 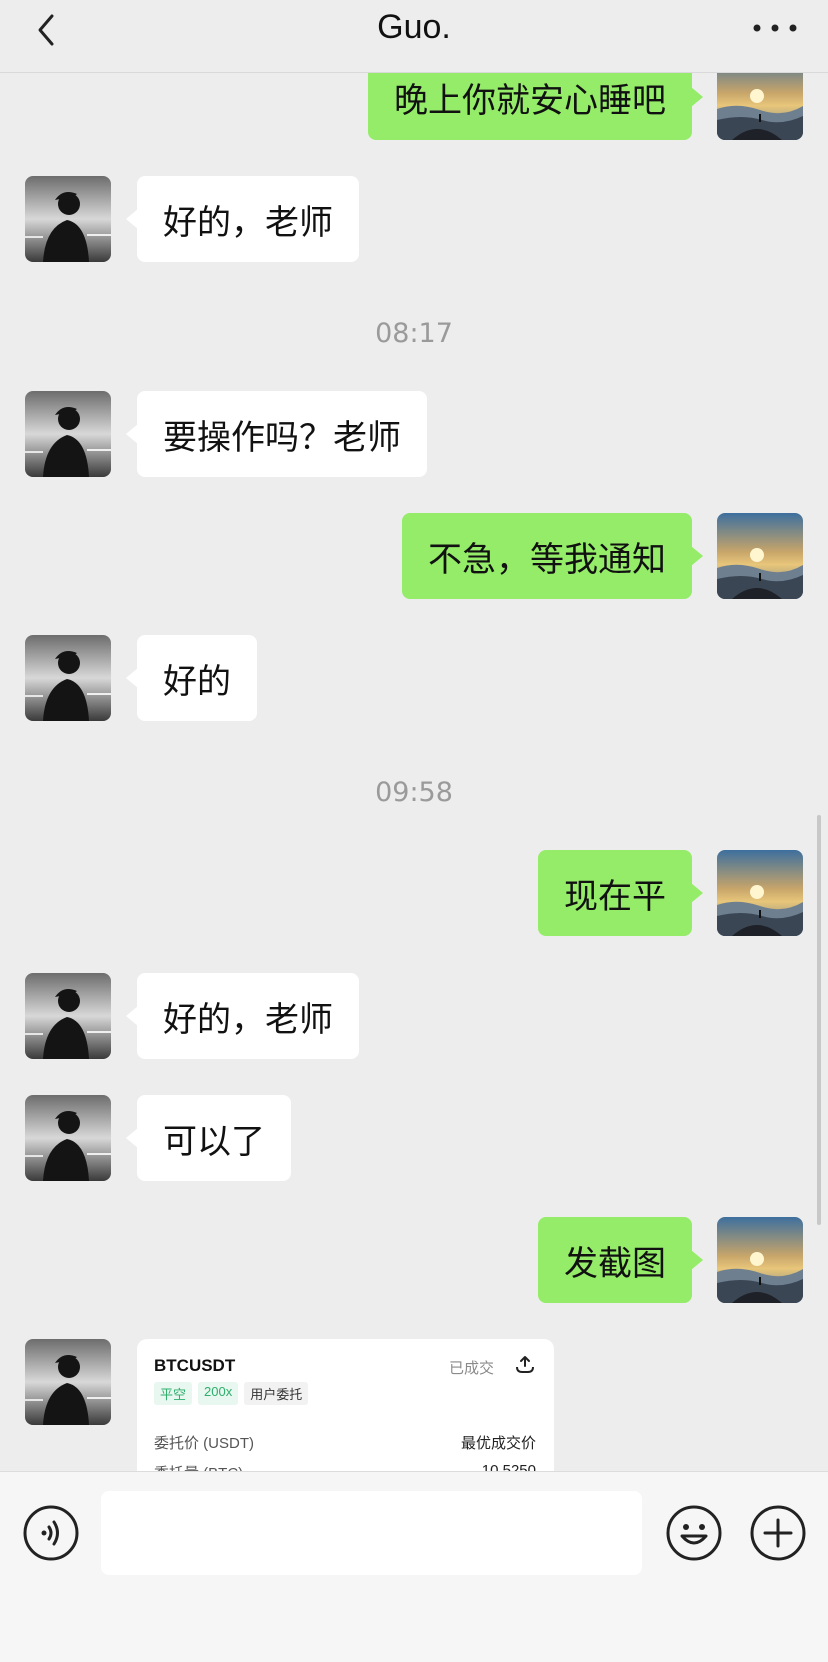 What do you see at coordinates (51, 1533) in the screenshot?
I see `voice-icon` at bounding box center [51, 1533].